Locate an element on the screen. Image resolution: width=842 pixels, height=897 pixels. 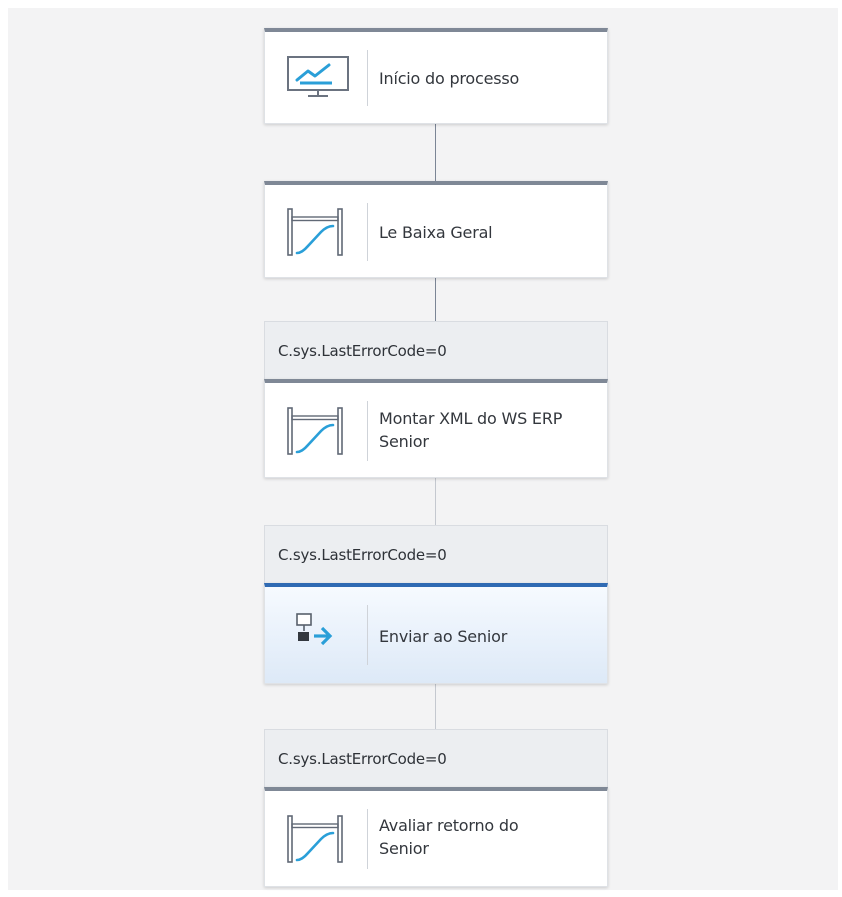
workflow-node-avaliar-retorno: Avaliar retorno do Senior is located at coordinates (436, 837).